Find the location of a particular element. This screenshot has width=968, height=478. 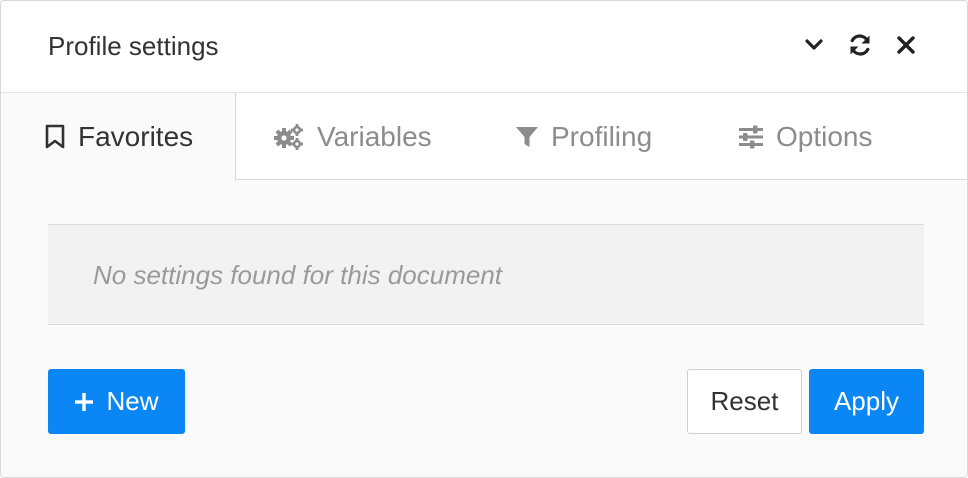

plus-icon is located at coordinates (84, 401).